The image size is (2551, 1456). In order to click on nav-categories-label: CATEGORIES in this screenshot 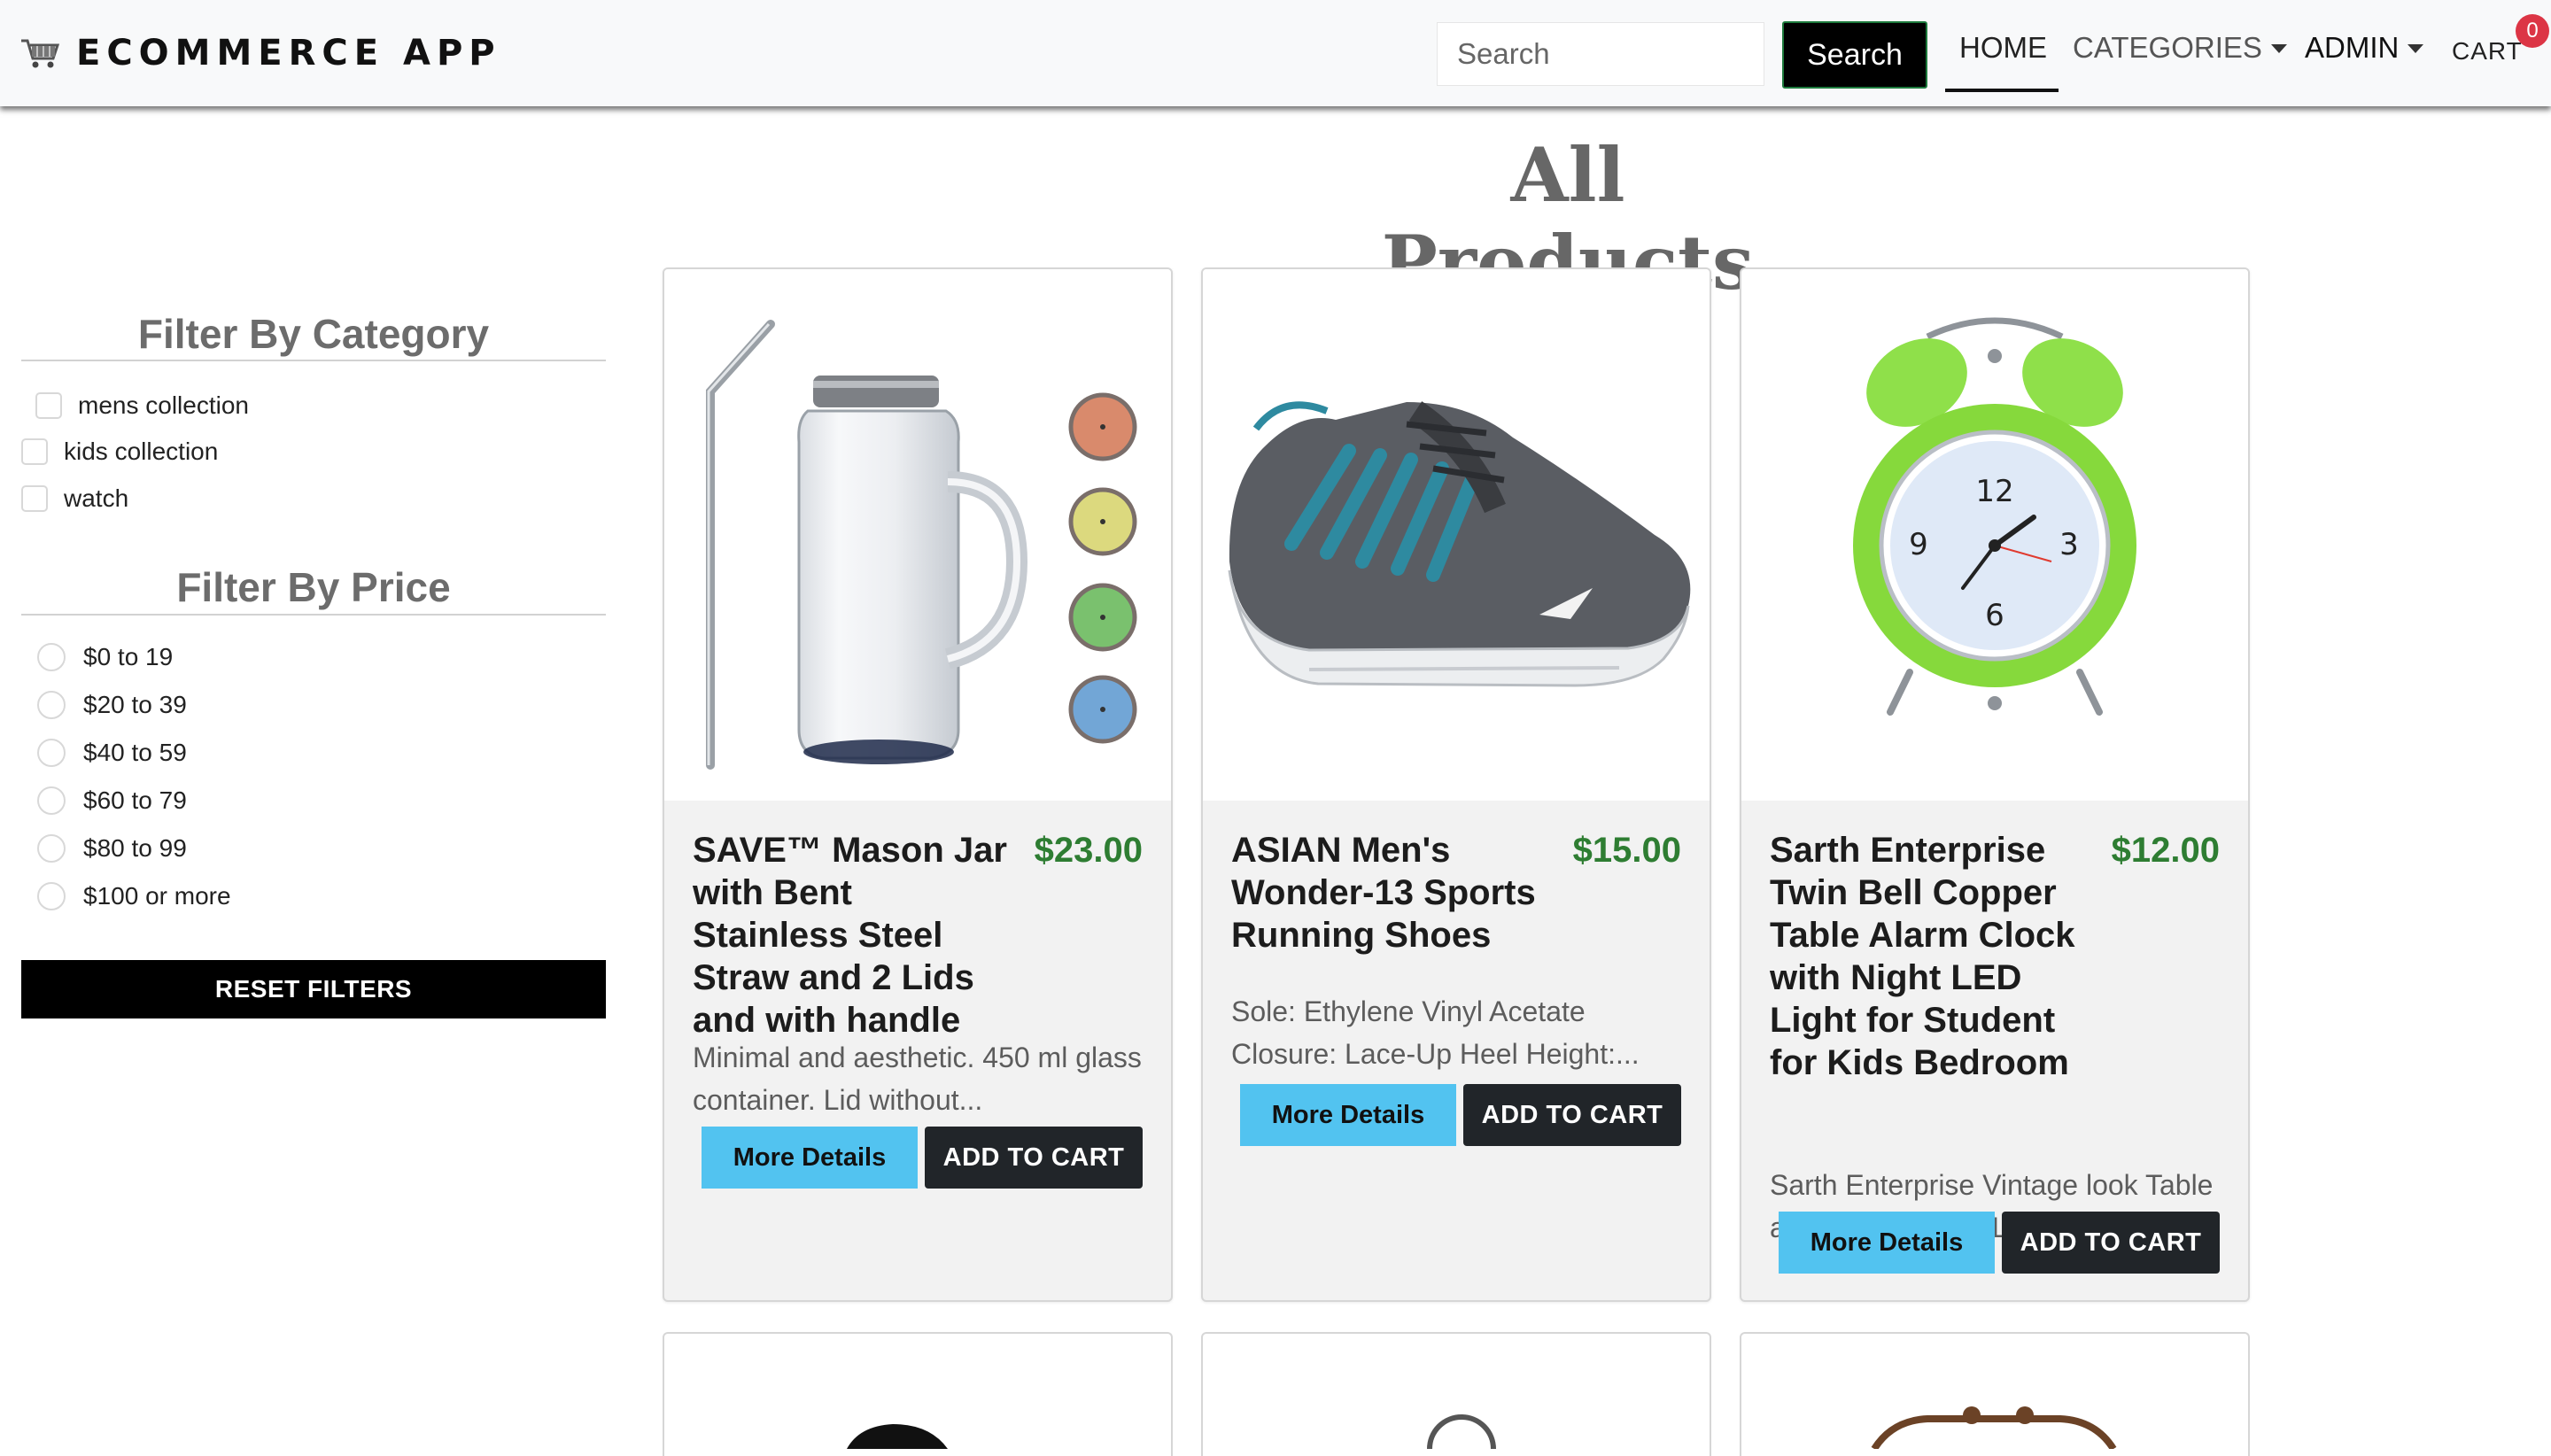, I will do `click(2167, 47)`.